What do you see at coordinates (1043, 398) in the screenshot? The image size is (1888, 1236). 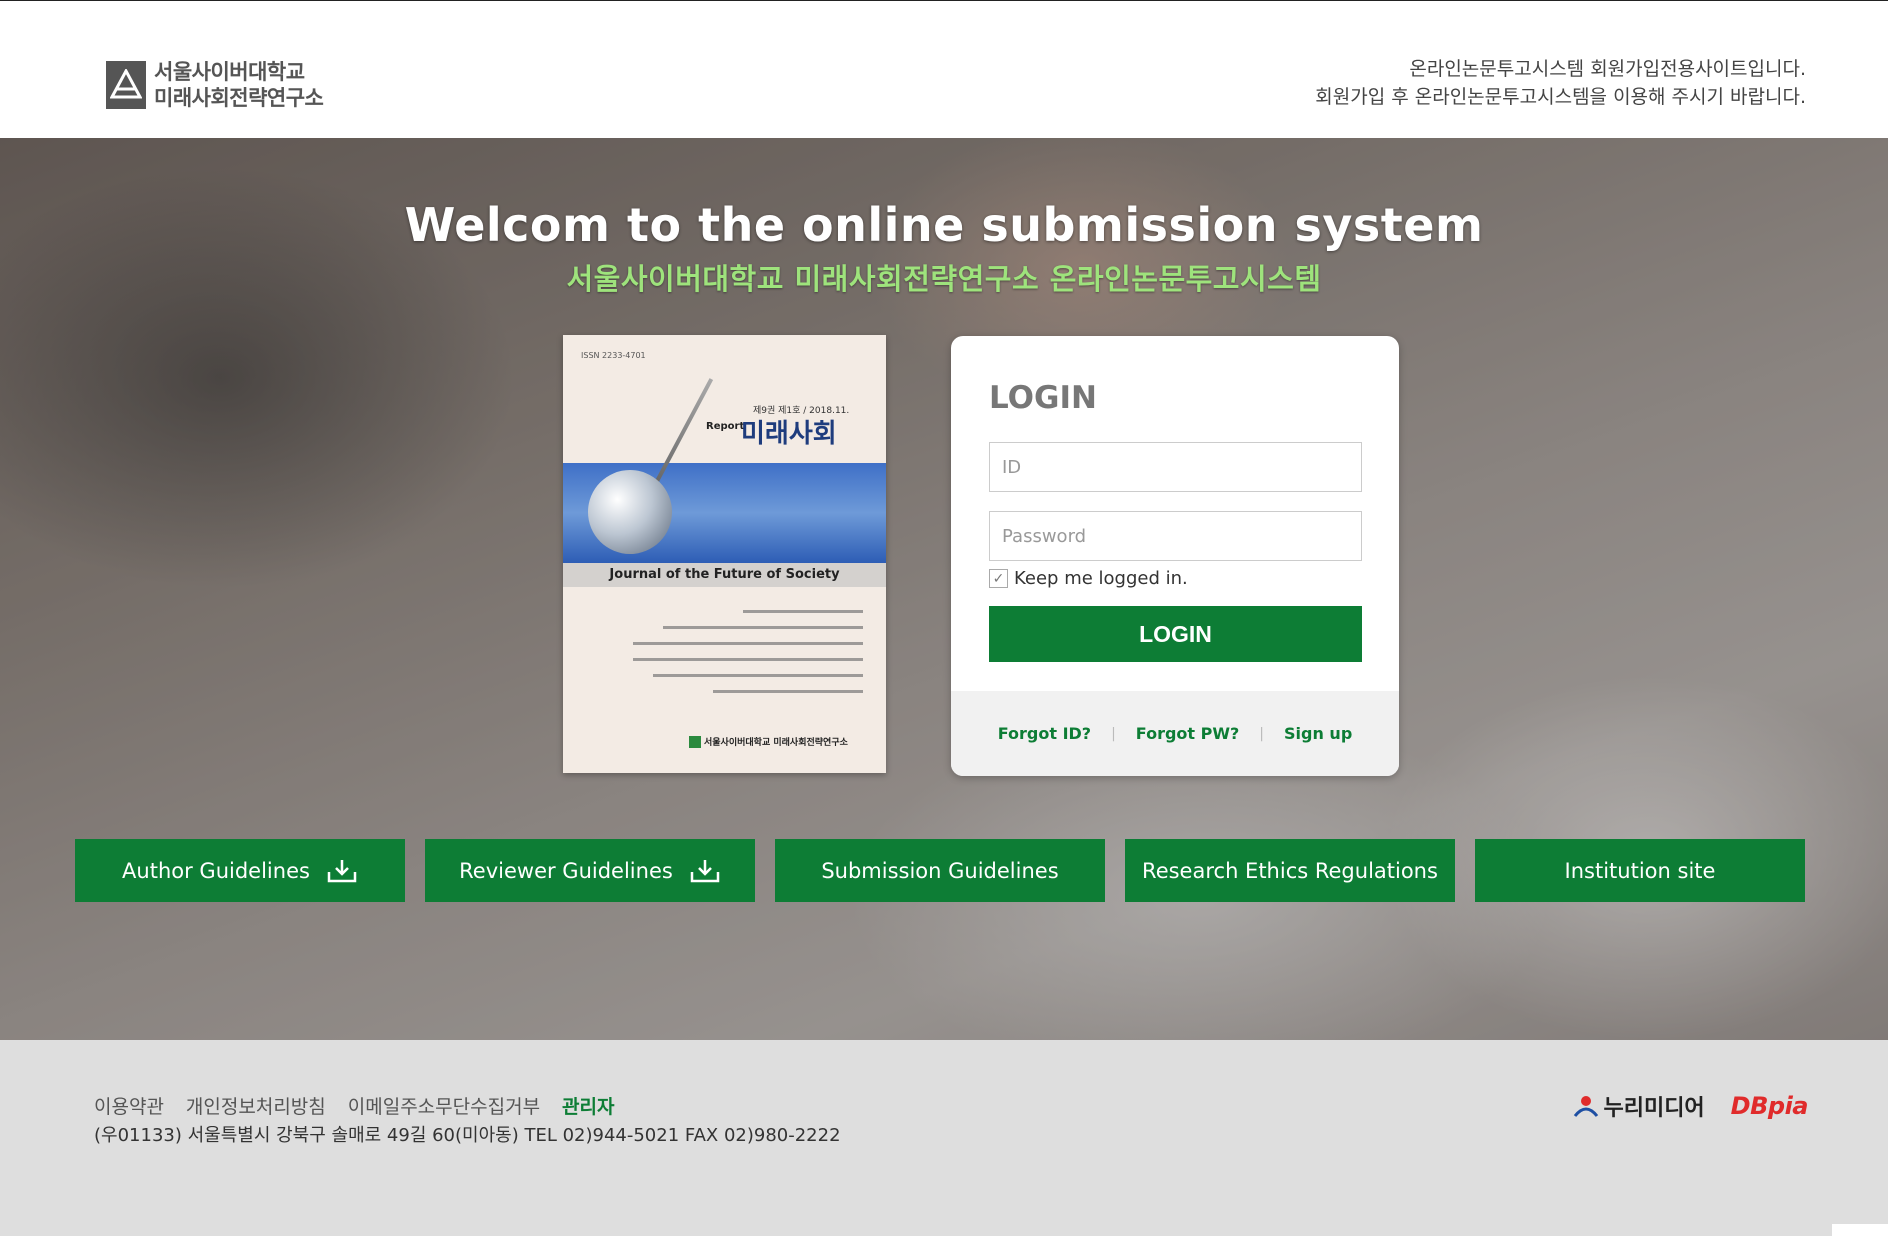 I see `login-heading: LOGIN` at bounding box center [1043, 398].